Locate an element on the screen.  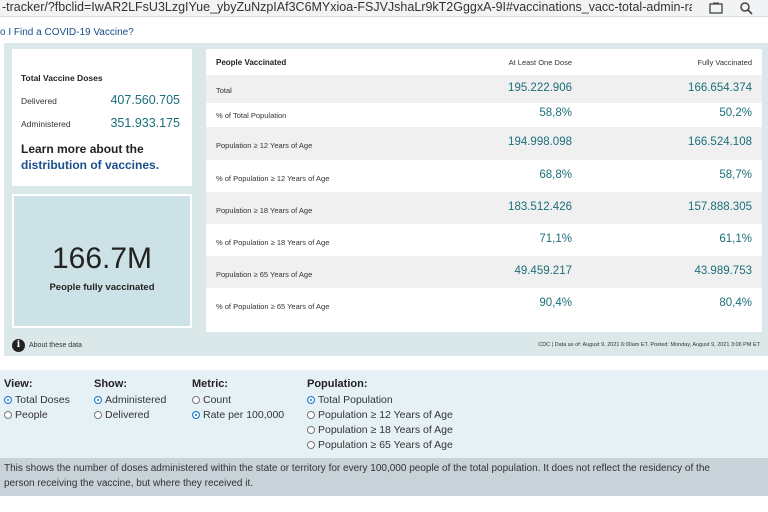
row-fully: 43.989.753 is located at coordinates (723, 271).